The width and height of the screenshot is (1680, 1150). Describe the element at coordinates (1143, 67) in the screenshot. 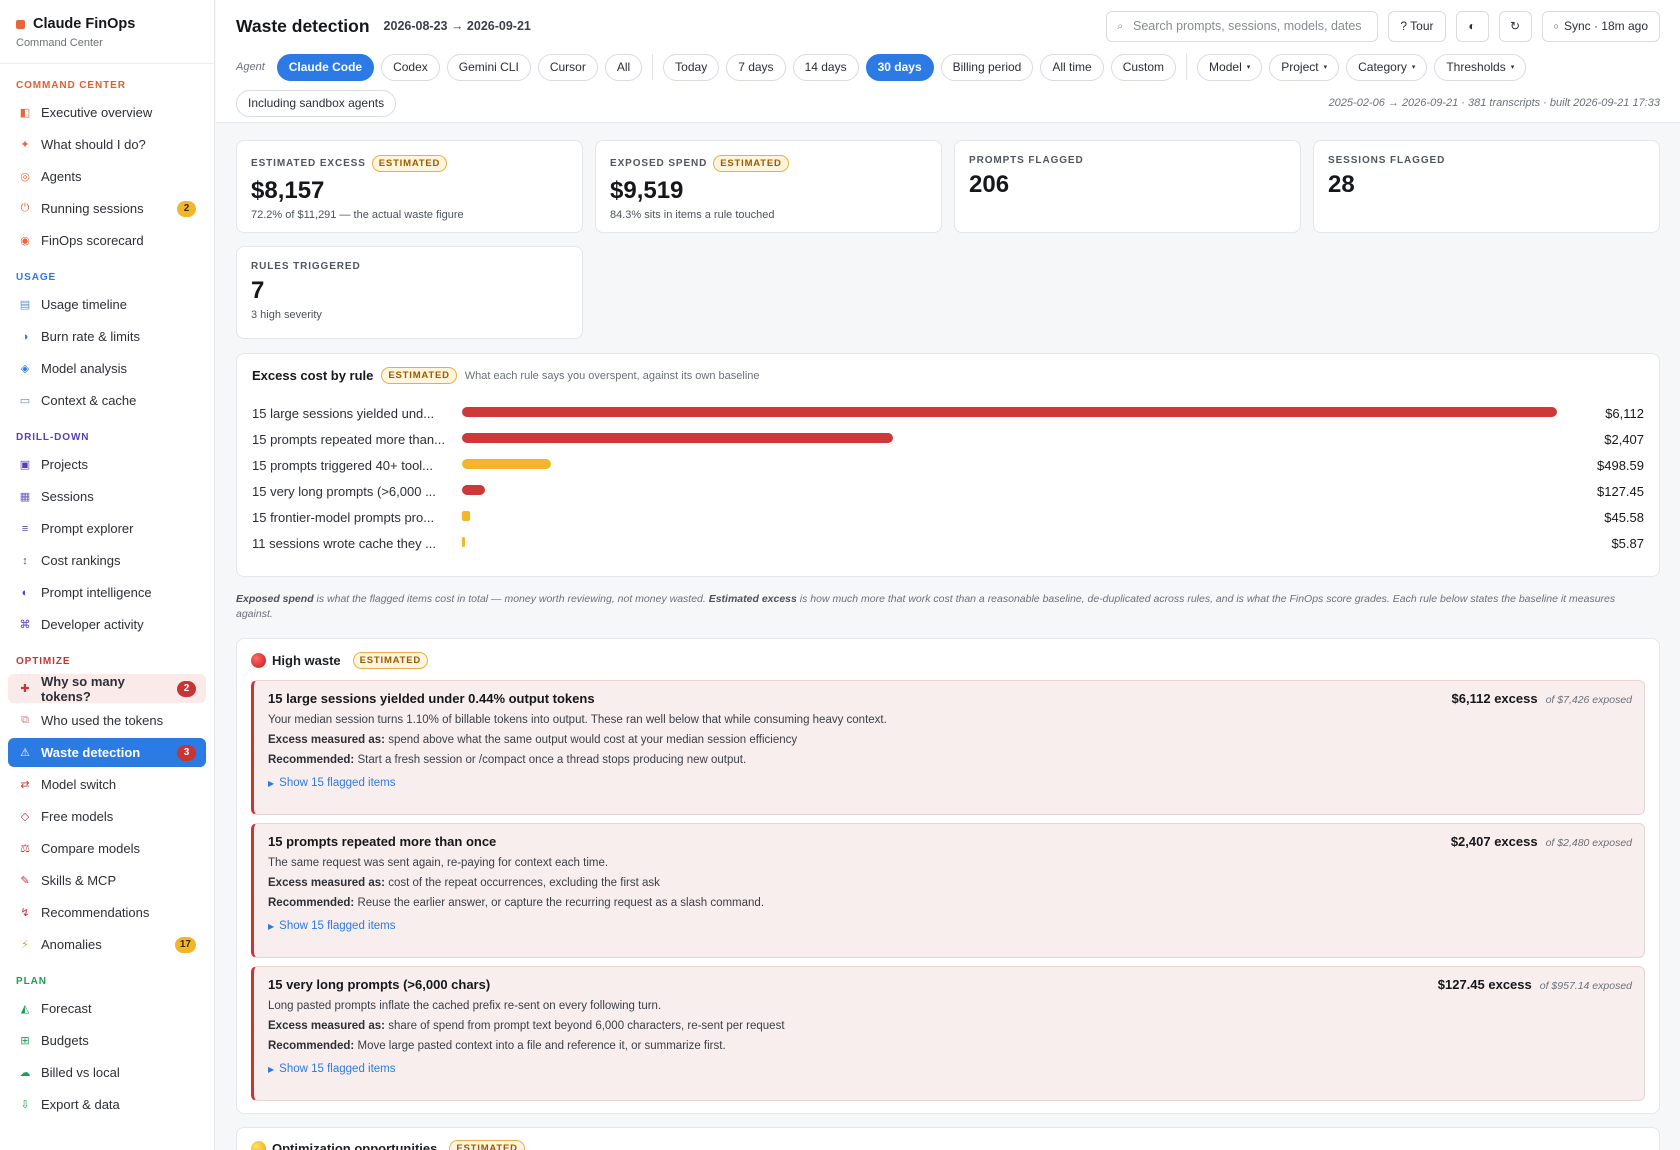

I see `period-chip-custom: Custom` at that location.